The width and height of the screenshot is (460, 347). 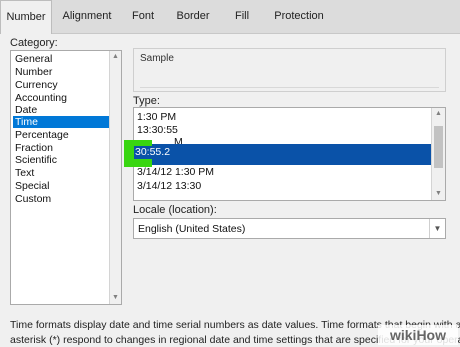 What do you see at coordinates (157, 130) in the screenshot?
I see `type-item: 13:30:55` at bounding box center [157, 130].